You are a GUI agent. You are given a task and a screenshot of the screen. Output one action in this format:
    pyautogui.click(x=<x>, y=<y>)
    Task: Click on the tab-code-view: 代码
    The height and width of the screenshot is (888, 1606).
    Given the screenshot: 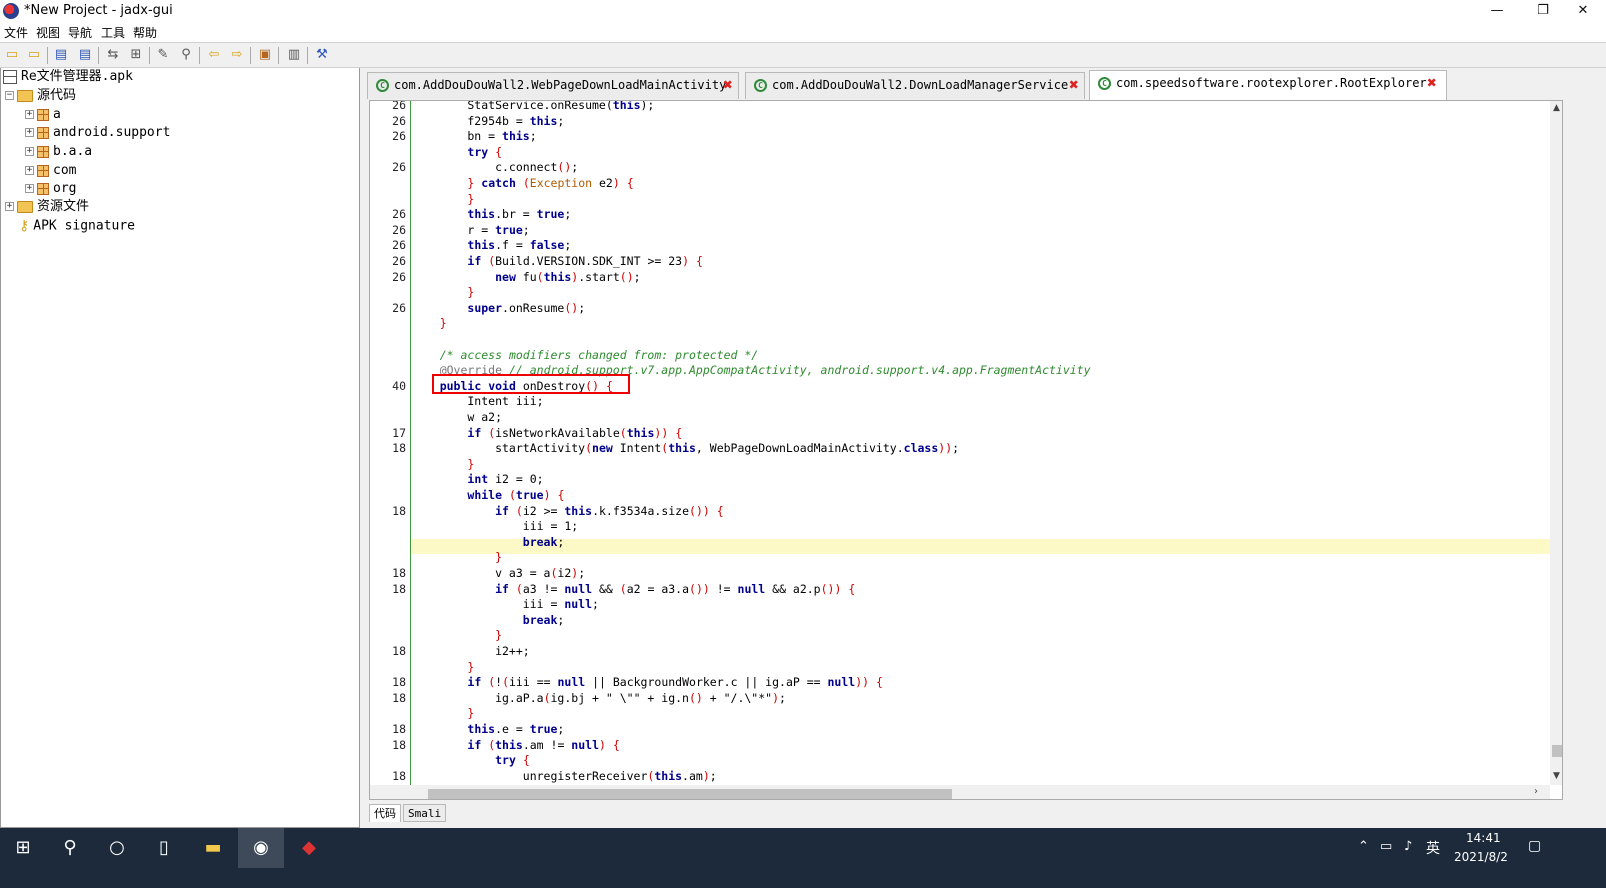 What is the action you would take?
    pyautogui.click(x=385, y=813)
    